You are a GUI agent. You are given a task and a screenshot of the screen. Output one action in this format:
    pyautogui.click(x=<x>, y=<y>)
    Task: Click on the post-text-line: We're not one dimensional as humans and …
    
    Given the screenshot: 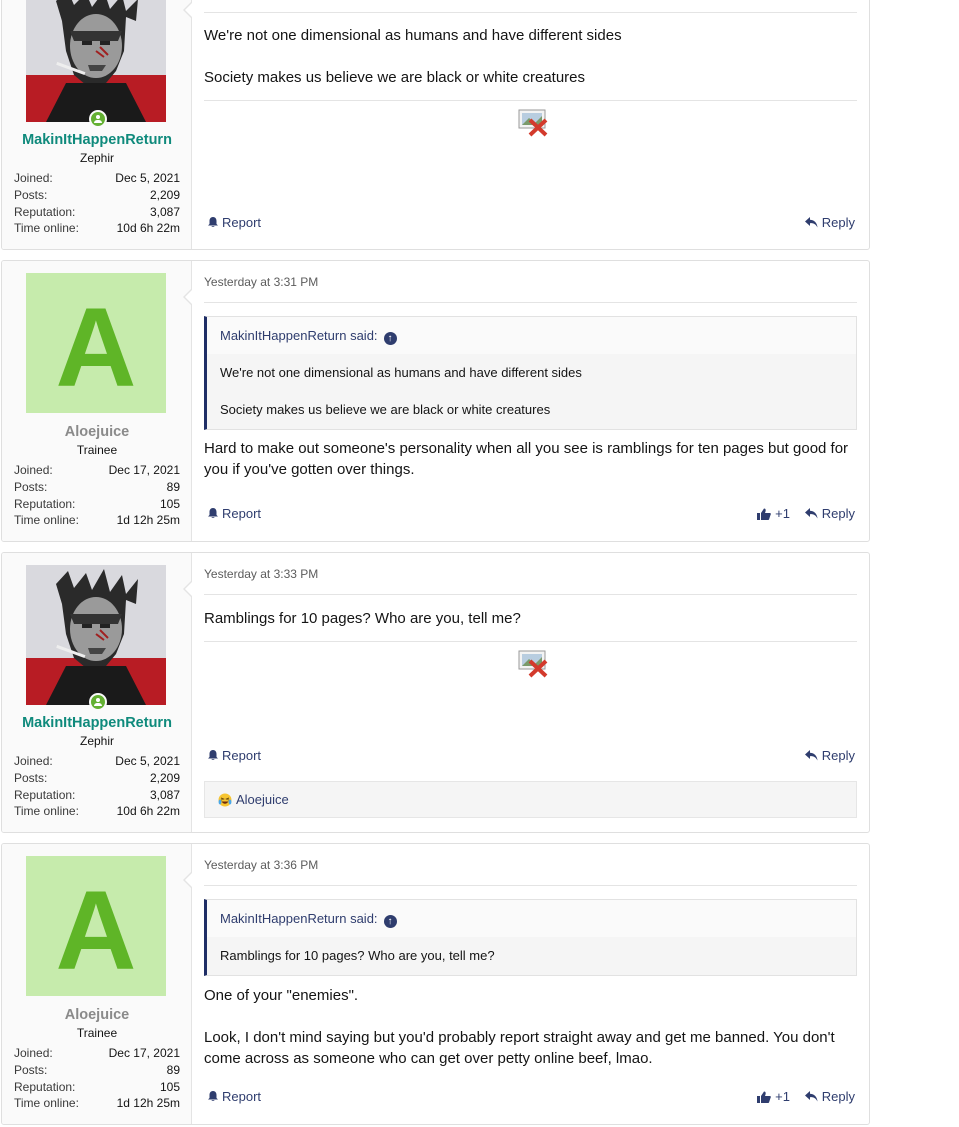 What is the action you would take?
    pyautogui.click(x=413, y=35)
    